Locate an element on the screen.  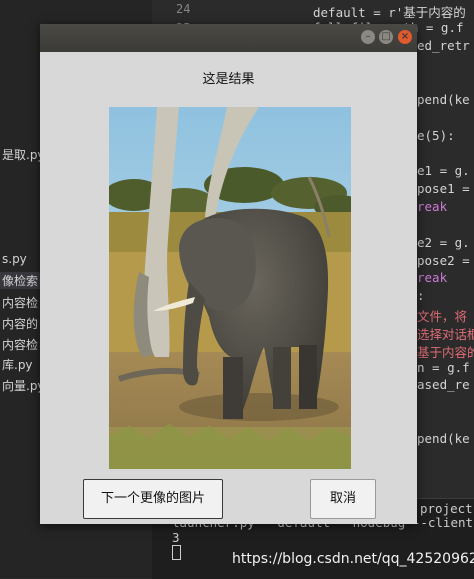
code-line: n = g.f is located at coordinates (443, 367).